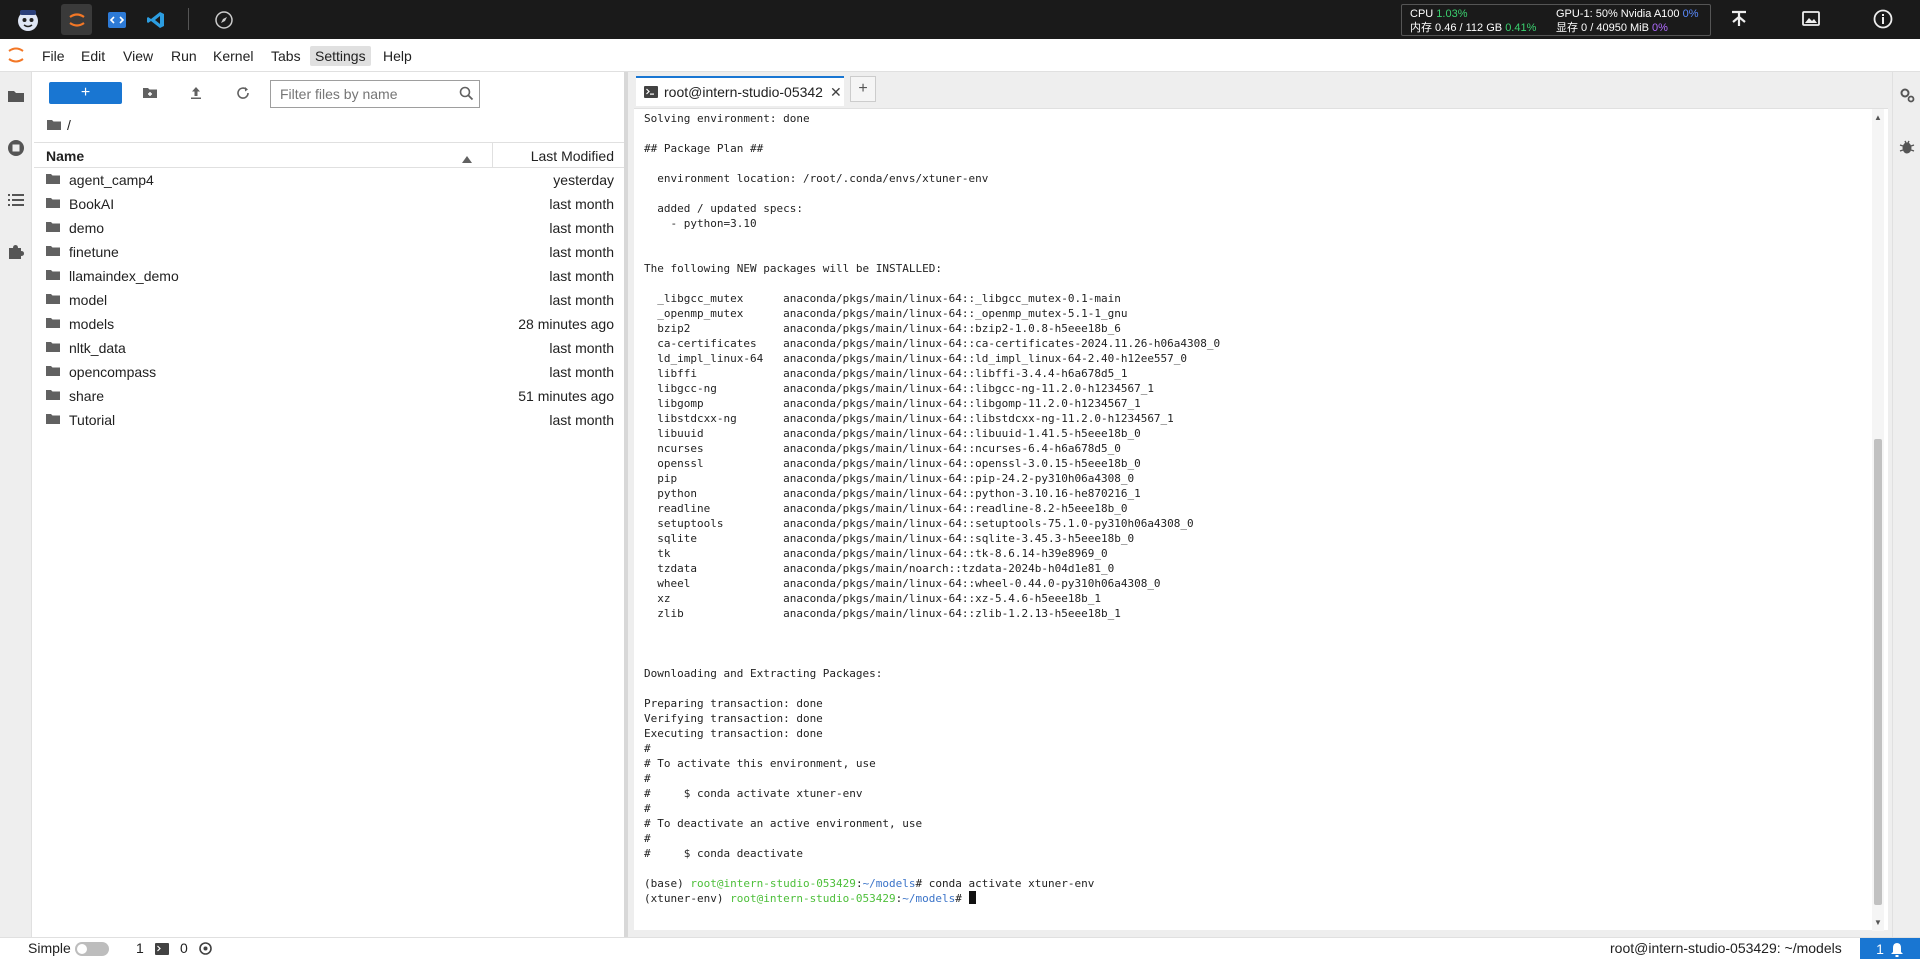 The image size is (1920, 959). I want to click on file-row-bookai: BookAI last month, so click(329, 204).